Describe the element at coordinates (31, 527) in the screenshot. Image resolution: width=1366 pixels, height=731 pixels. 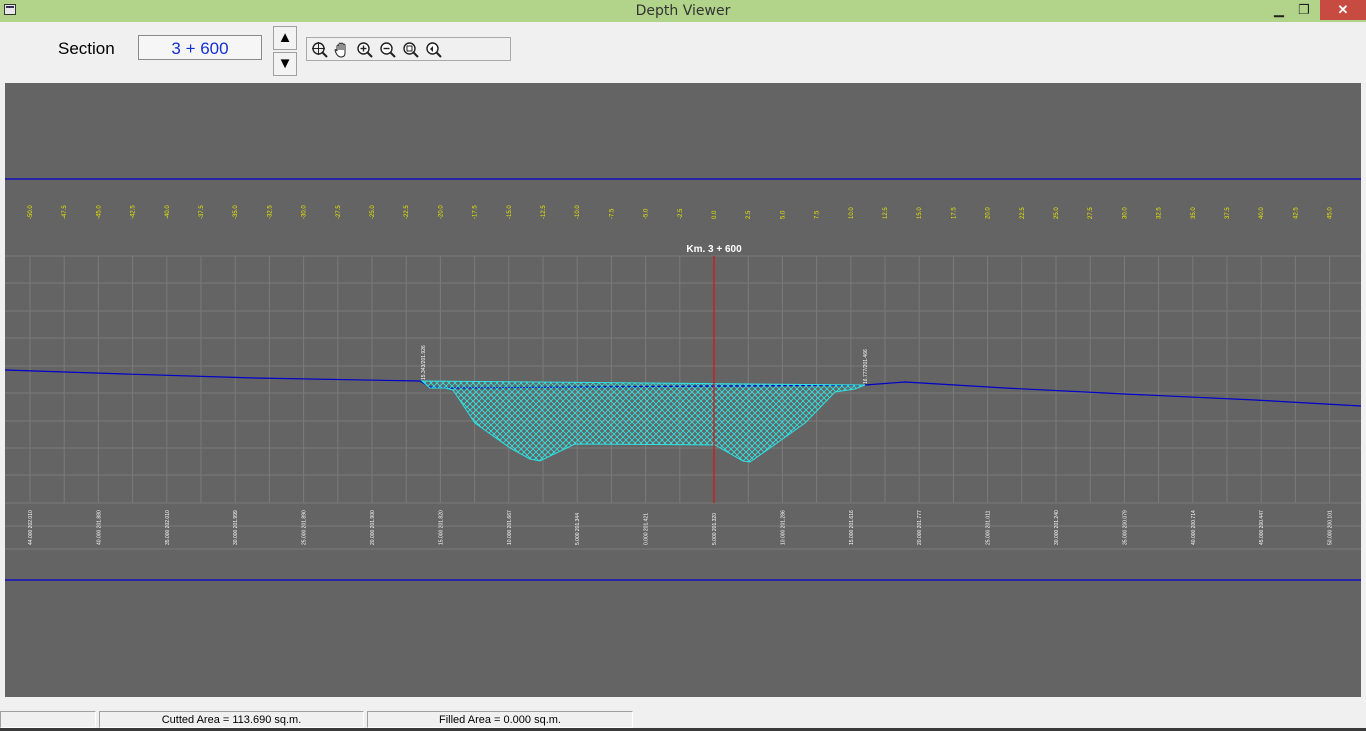
I see `station-point-label: 44.000 202.010` at that location.